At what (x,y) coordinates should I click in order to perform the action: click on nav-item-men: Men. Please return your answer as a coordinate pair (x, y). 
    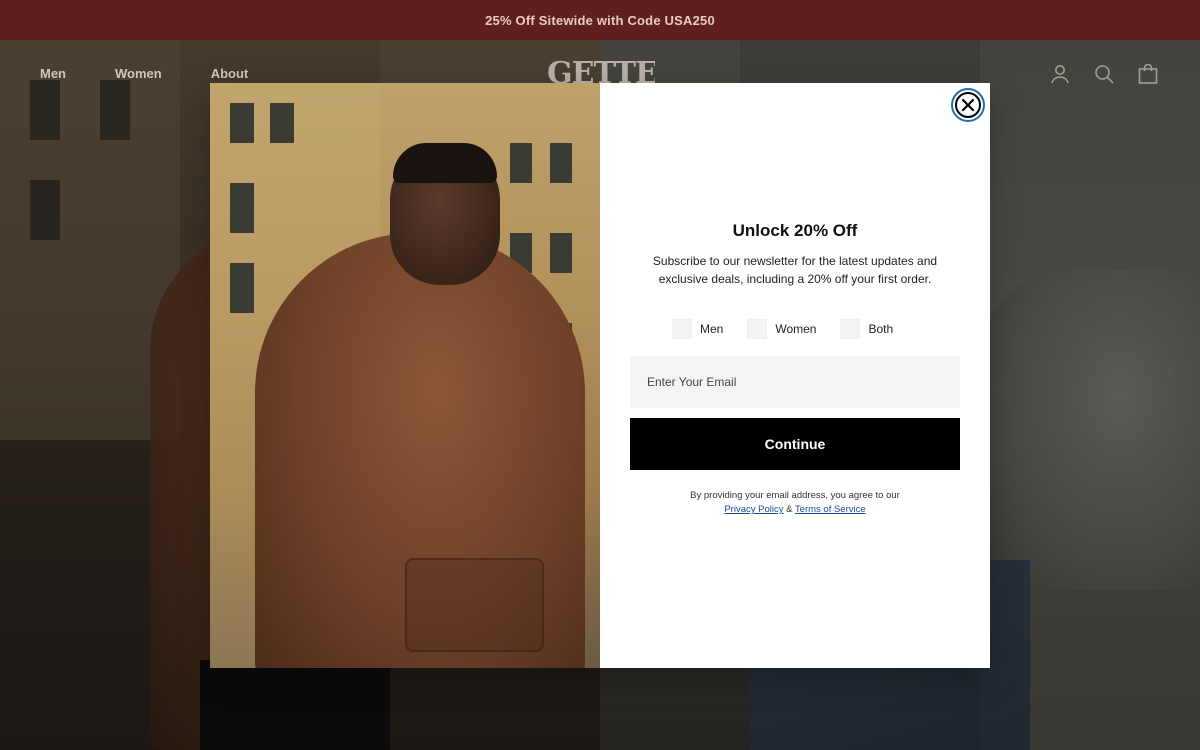
    Looking at the image, I should click on (53, 73).